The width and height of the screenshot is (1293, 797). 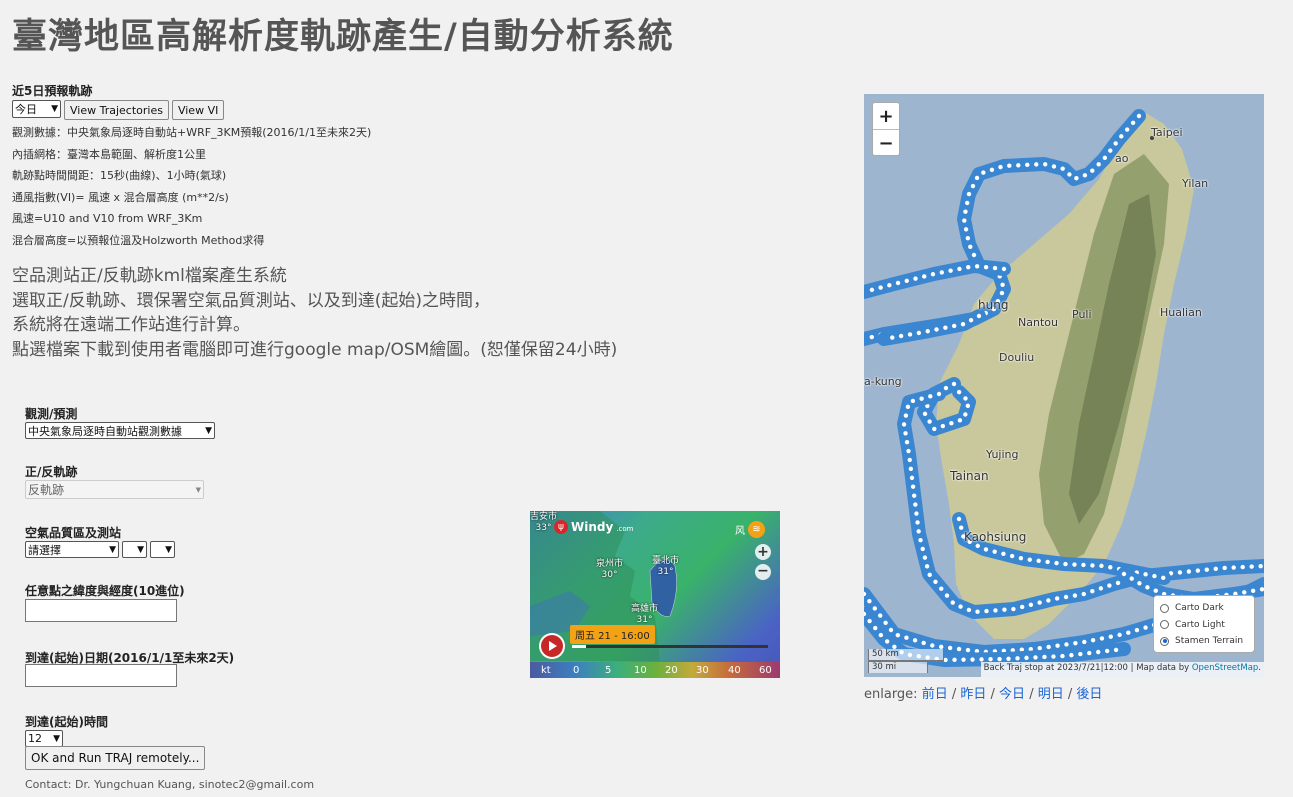 What do you see at coordinates (109, 154) in the screenshot?
I see `info-line: 內插網格：臺灣本島範圍、解析度1公里` at bounding box center [109, 154].